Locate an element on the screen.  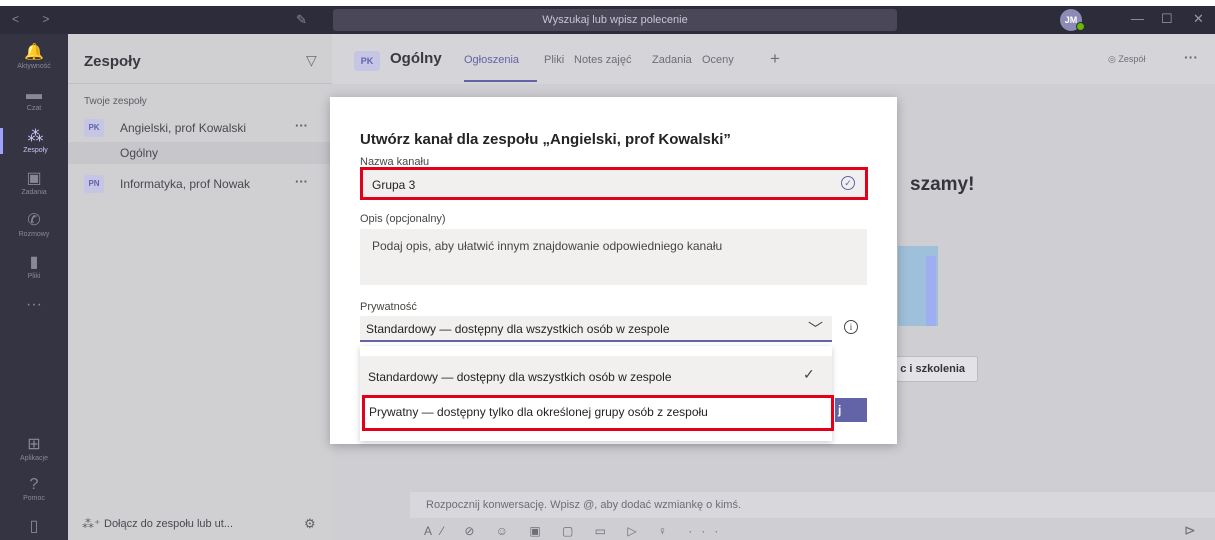
panel-header: Zespoły ▽ is located at coordinates (200, 59).